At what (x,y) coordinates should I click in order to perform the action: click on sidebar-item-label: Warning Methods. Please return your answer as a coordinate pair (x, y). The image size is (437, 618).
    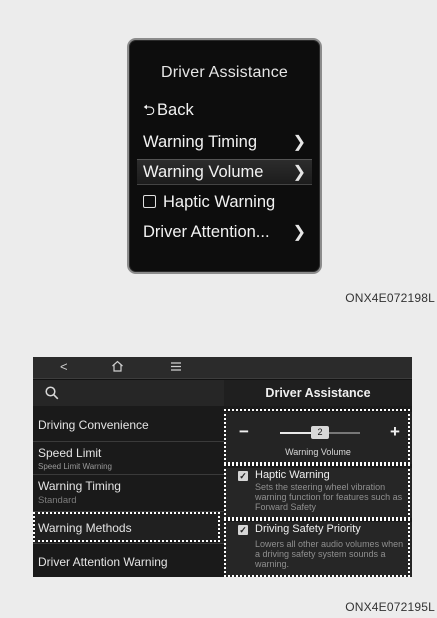
    Looking at the image, I should click on (85, 528).